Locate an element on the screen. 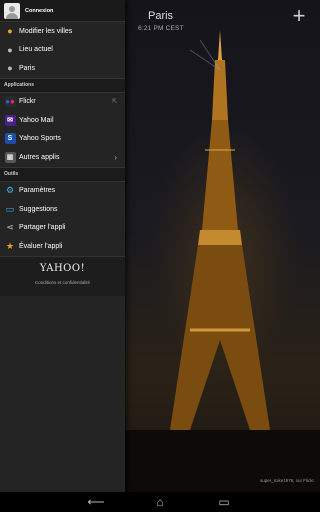  flickr-icon: ● ● is located at coordinates (10, 102).